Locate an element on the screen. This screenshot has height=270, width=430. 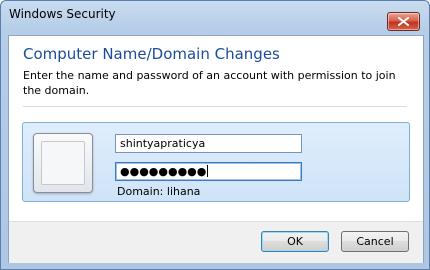
button-bar: OK Cancel is located at coordinates (216, 242).